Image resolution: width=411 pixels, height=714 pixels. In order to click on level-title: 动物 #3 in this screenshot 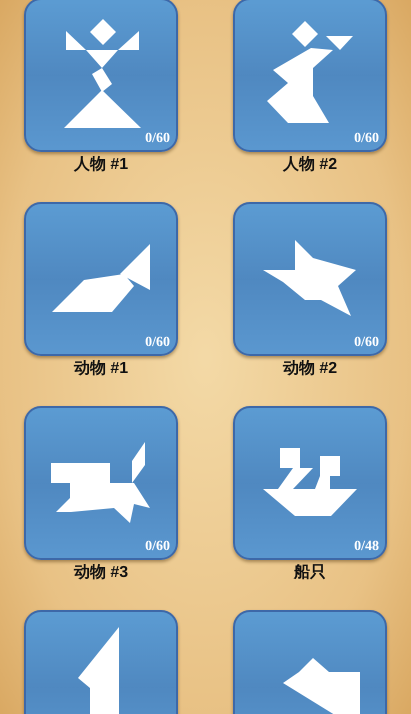, I will do `click(101, 573)`.